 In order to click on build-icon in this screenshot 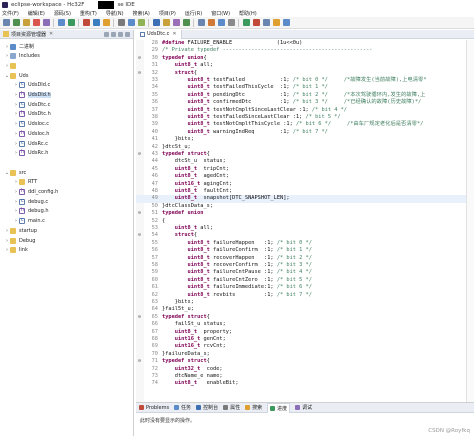, I will do `click(46, 22)`.